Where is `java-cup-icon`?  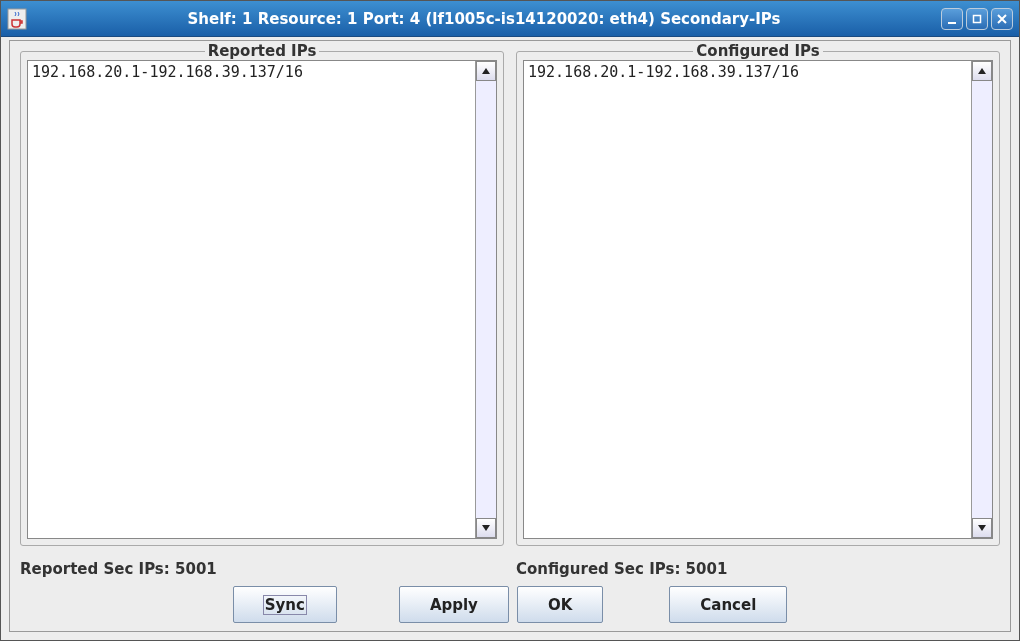
java-cup-icon is located at coordinates (17, 18).